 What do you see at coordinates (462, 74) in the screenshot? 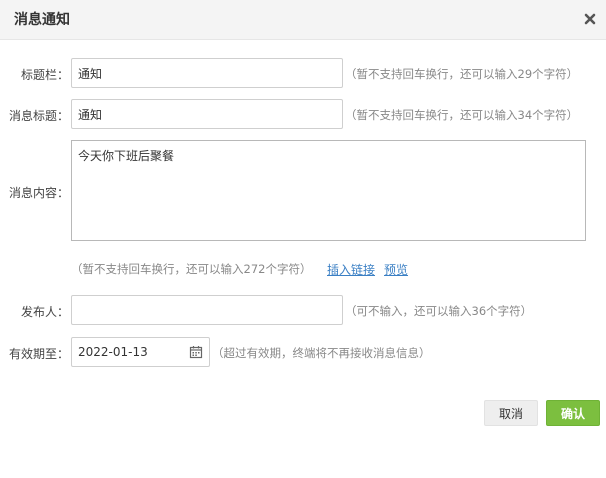
I see `title-bar-hint: （暂不支持回车换行，还可以输入29个字符）` at bounding box center [462, 74].